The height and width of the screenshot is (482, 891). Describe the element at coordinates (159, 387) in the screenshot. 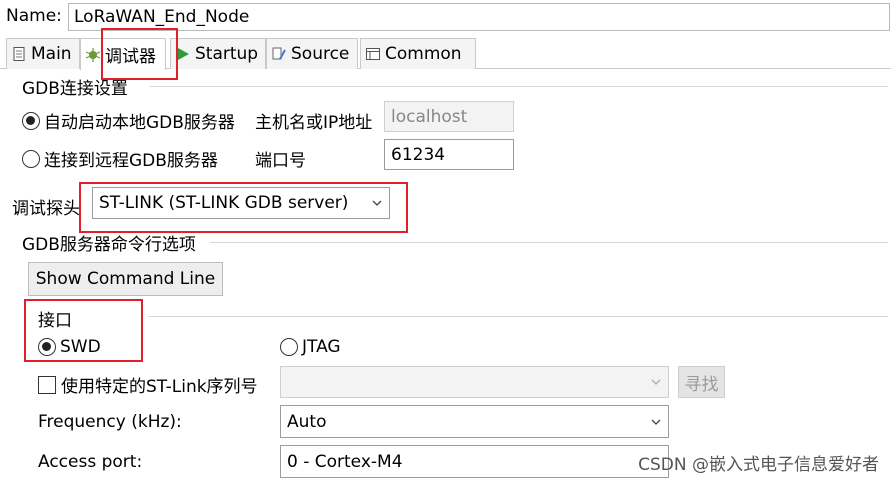

I see `stlink-serial-label: 使用特定的ST-Link序列号` at that location.